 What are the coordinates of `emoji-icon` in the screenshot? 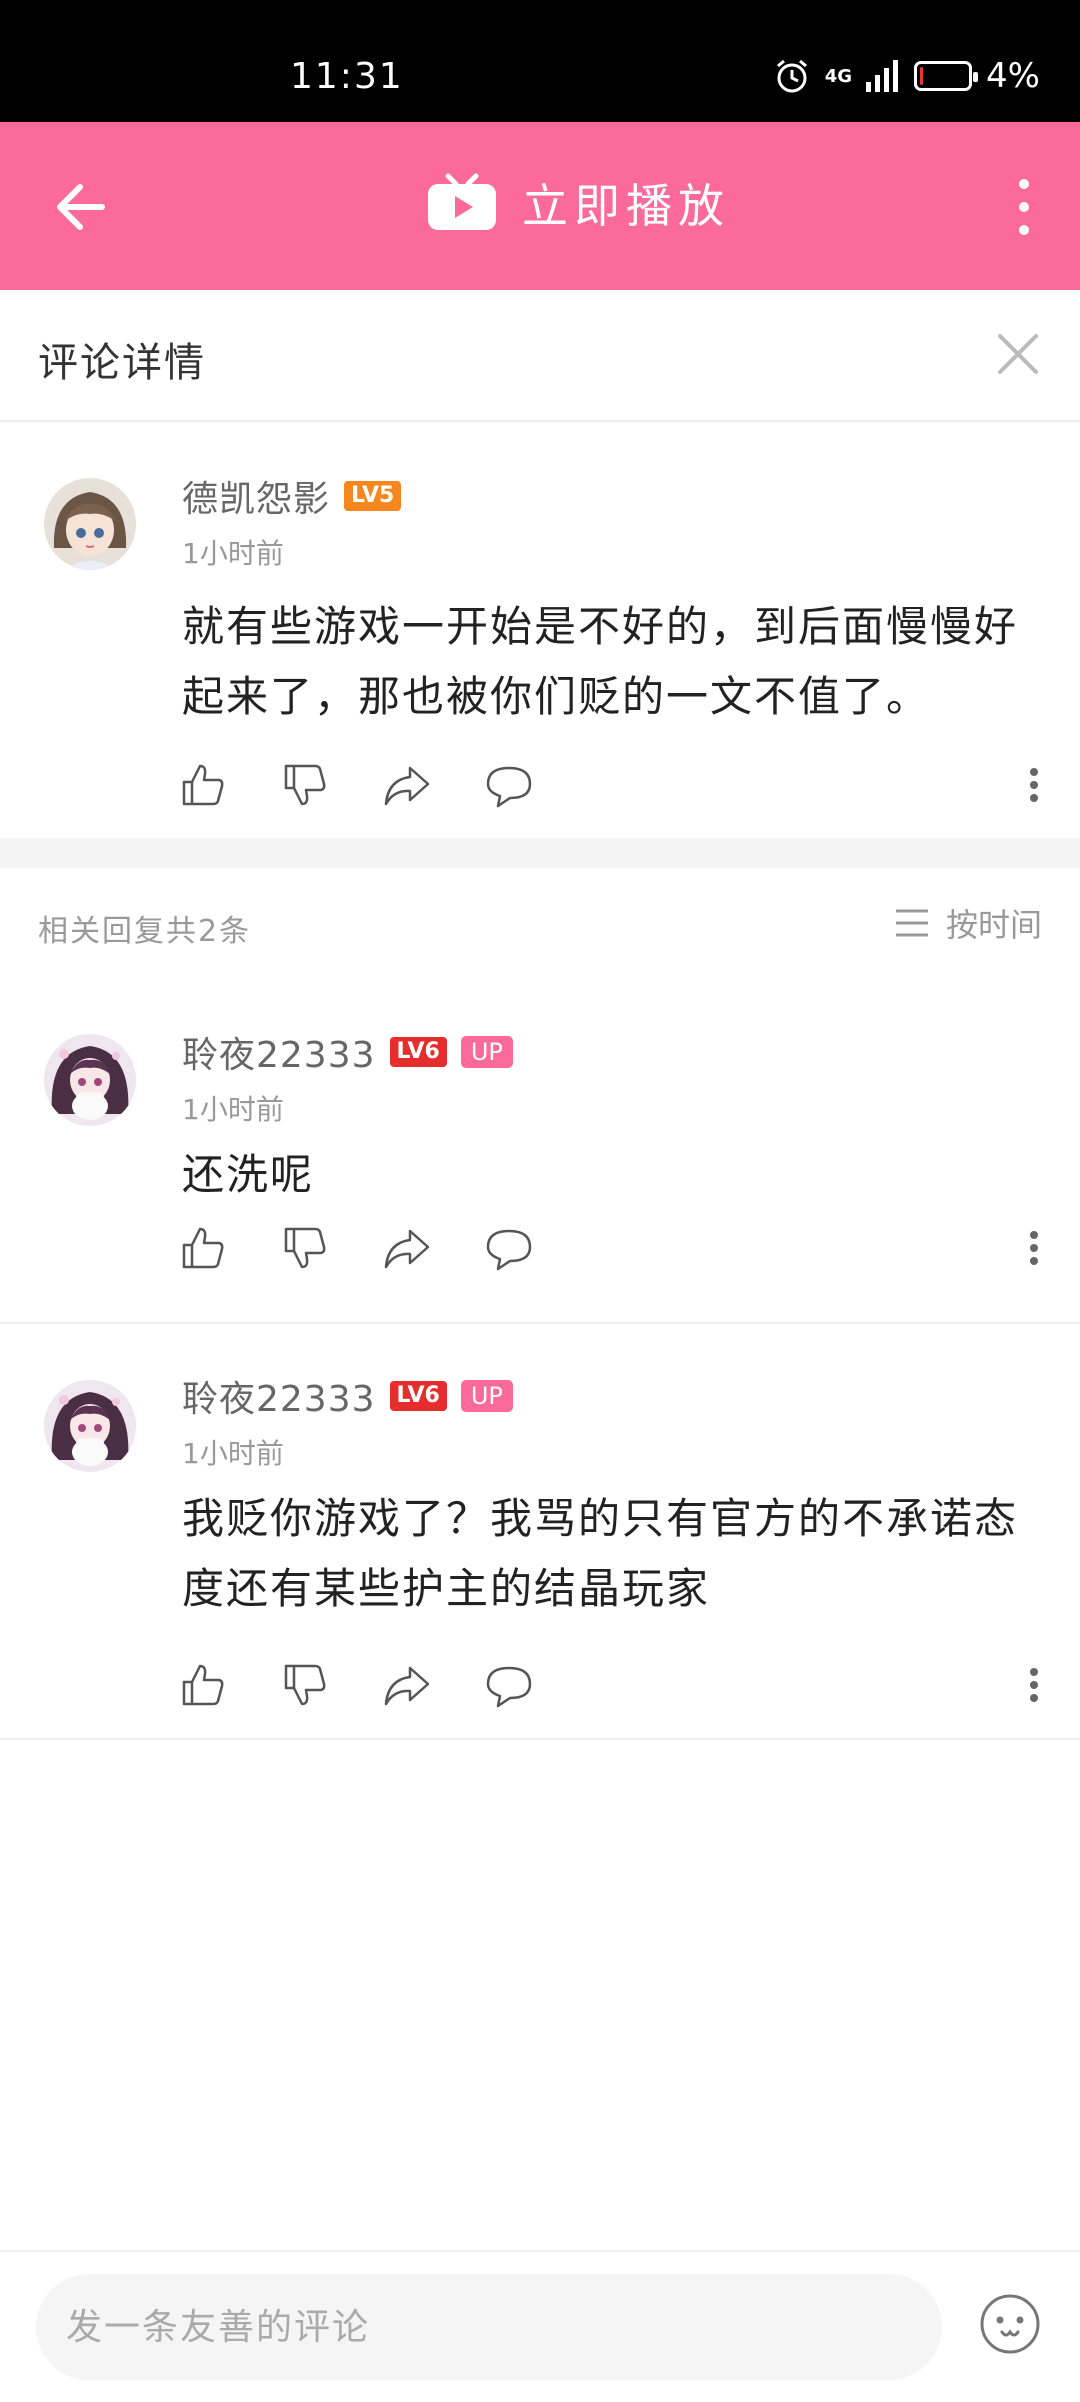 It's located at (1010, 2324).